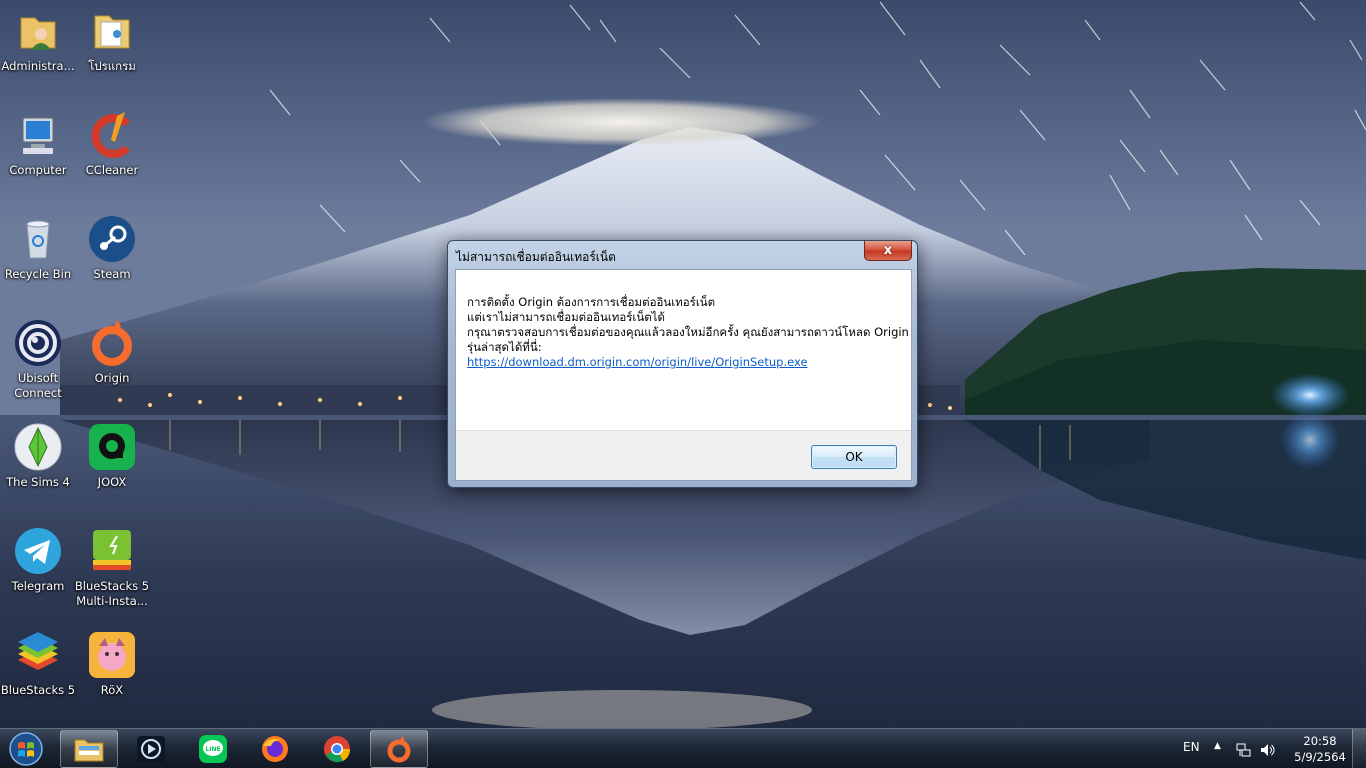 This screenshot has width=1366, height=768. I want to click on taskbar-firefox, so click(275, 749).